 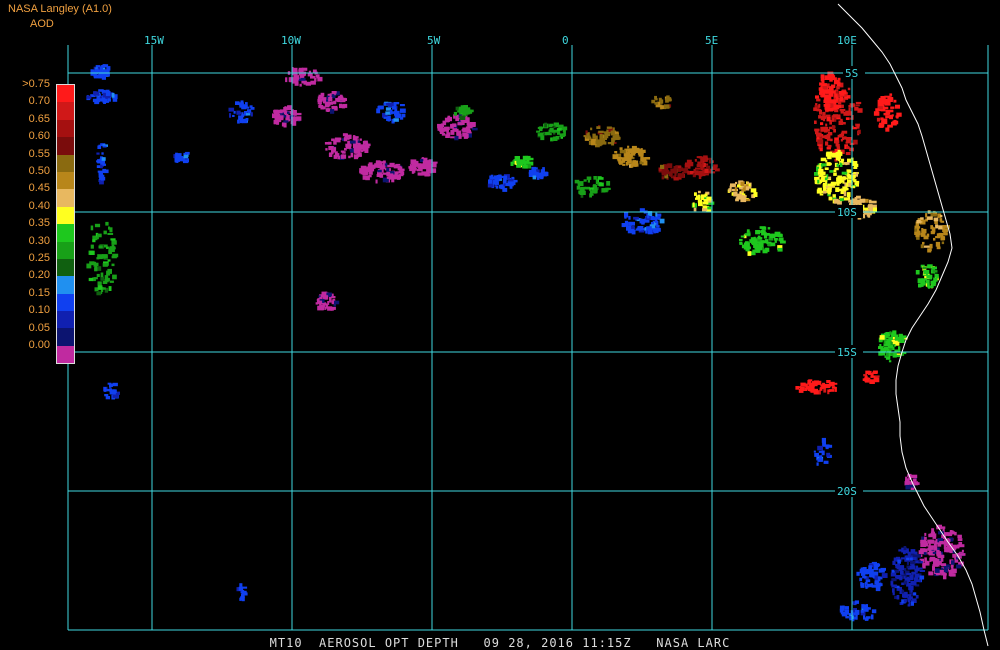 I want to click on legend-label: 0.60, so click(x=39, y=136).